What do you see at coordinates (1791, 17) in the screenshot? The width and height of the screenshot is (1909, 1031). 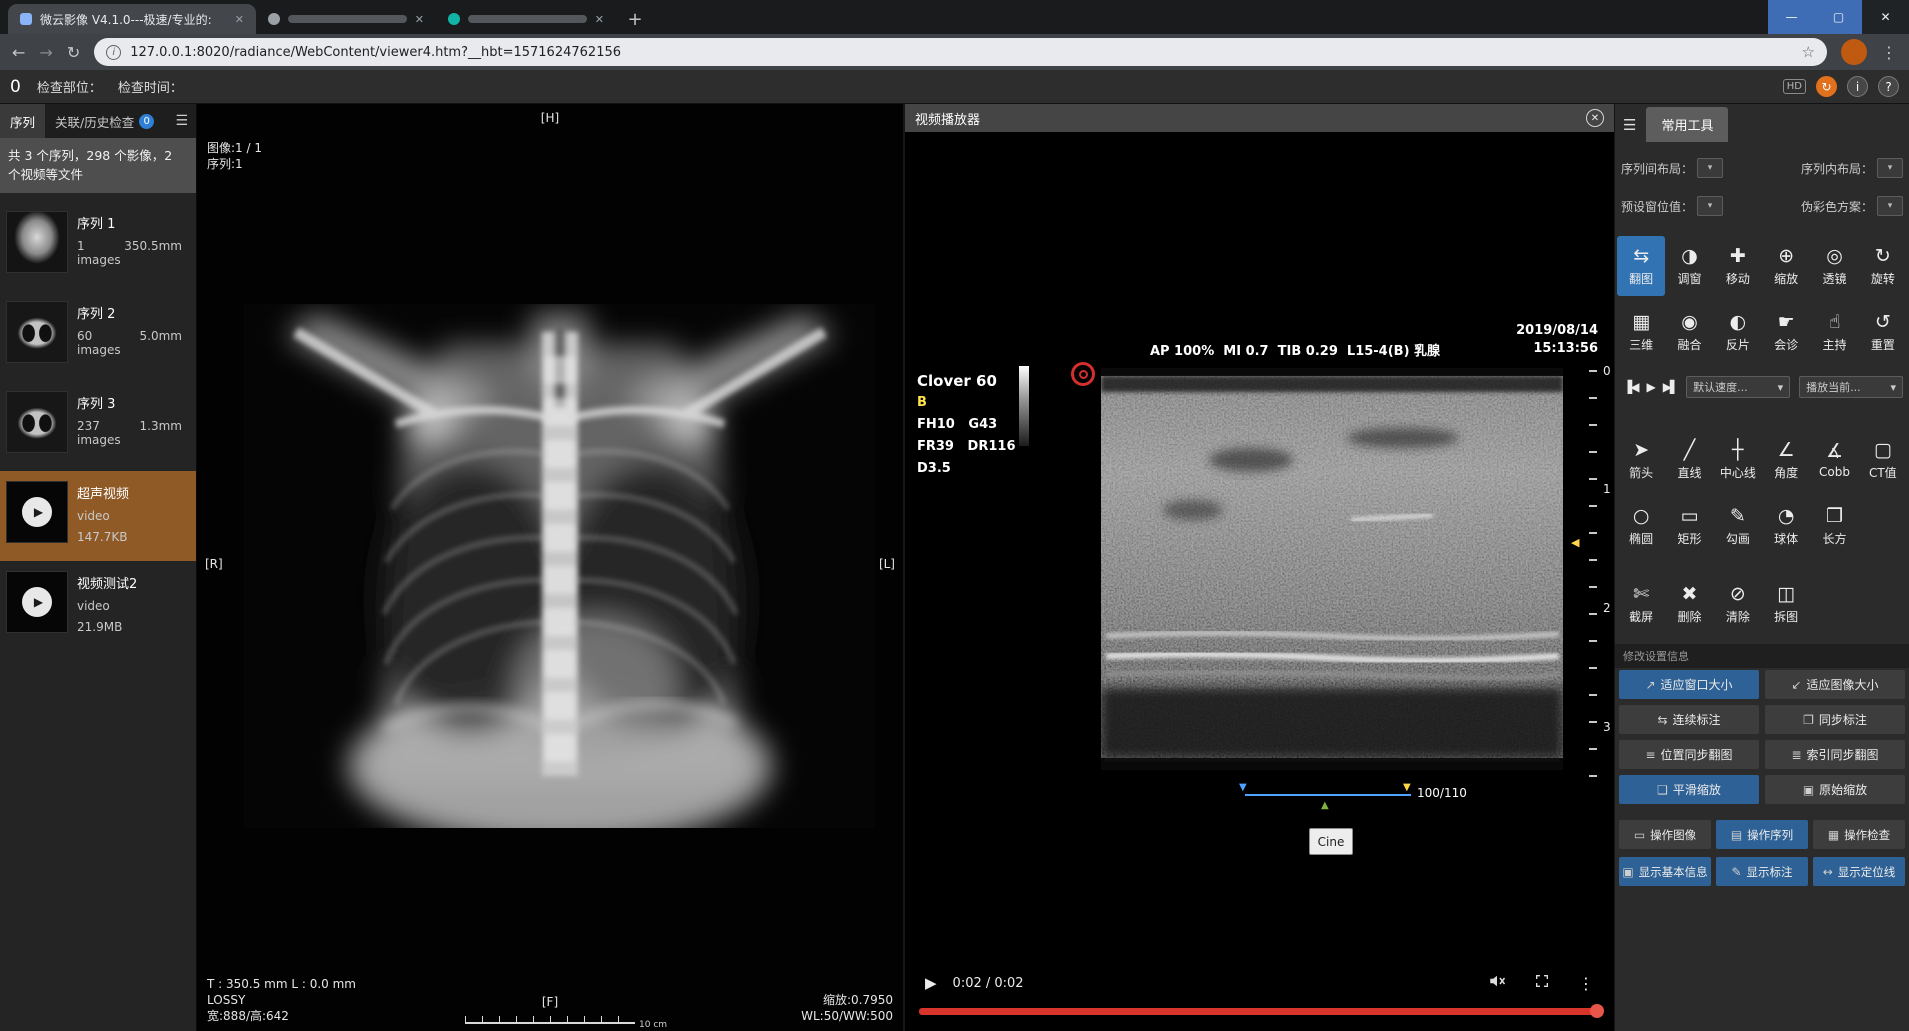 I see `window-minimize-button: —` at bounding box center [1791, 17].